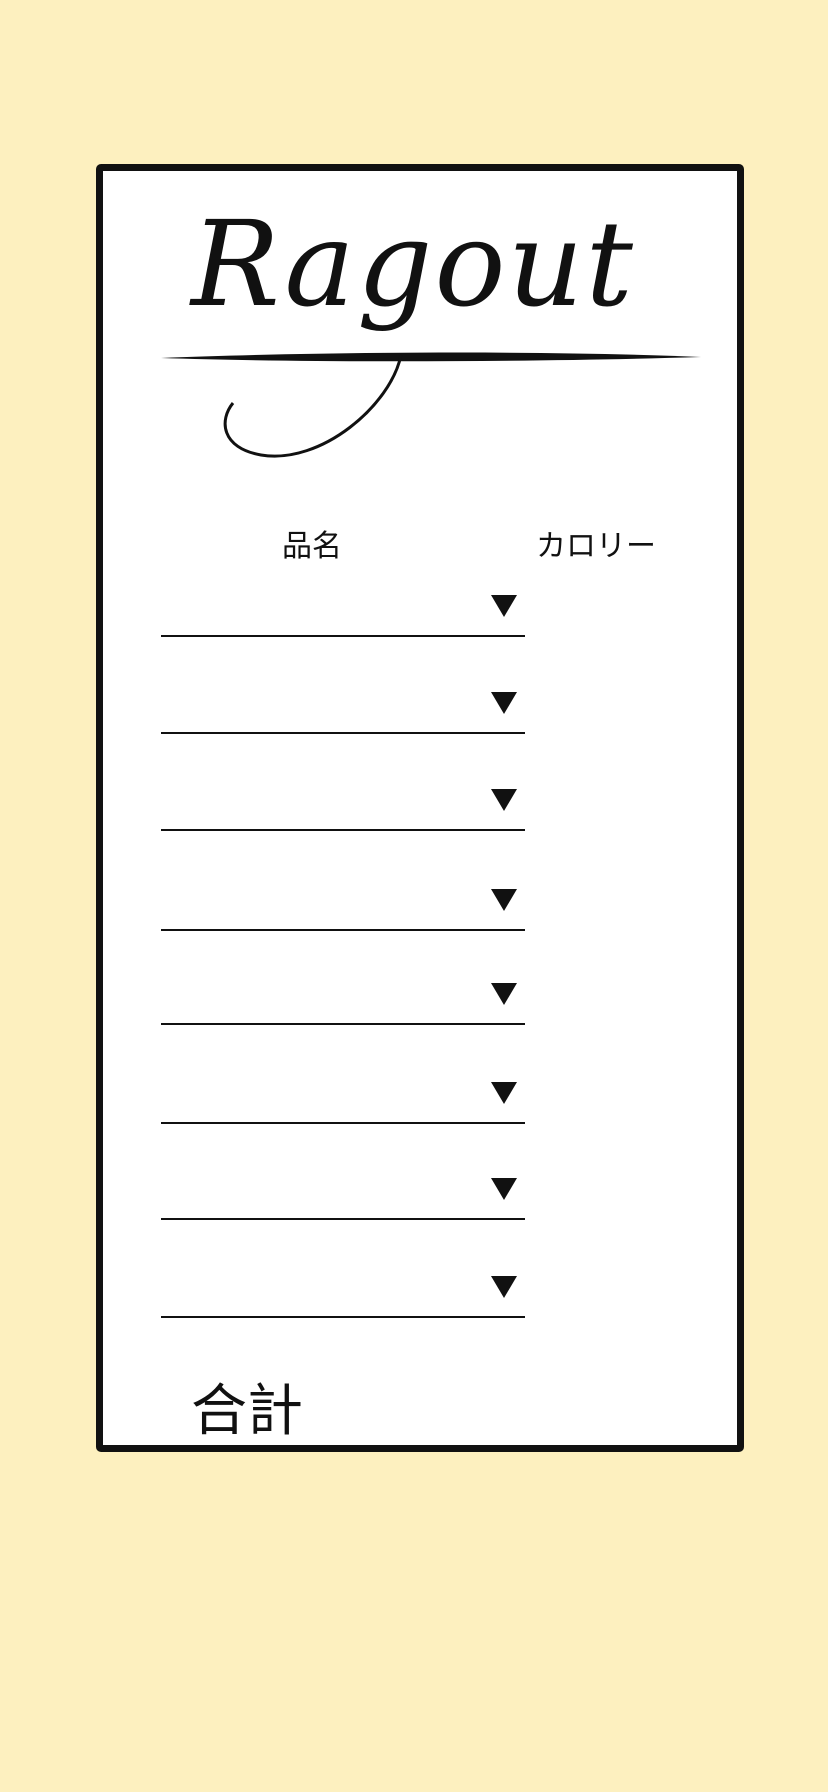 Image resolution: width=828 pixels, height=1792 pixels. I want to click on total-label: 合計, so click(247, 1411).